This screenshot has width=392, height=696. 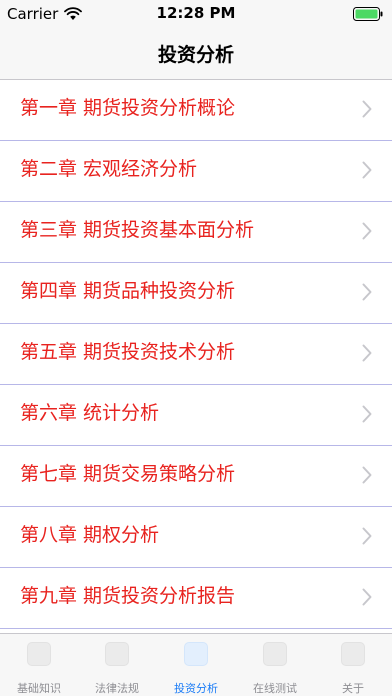 I want to click on chapter-label: 第六章 统计分析, so click(x=90, y=413).